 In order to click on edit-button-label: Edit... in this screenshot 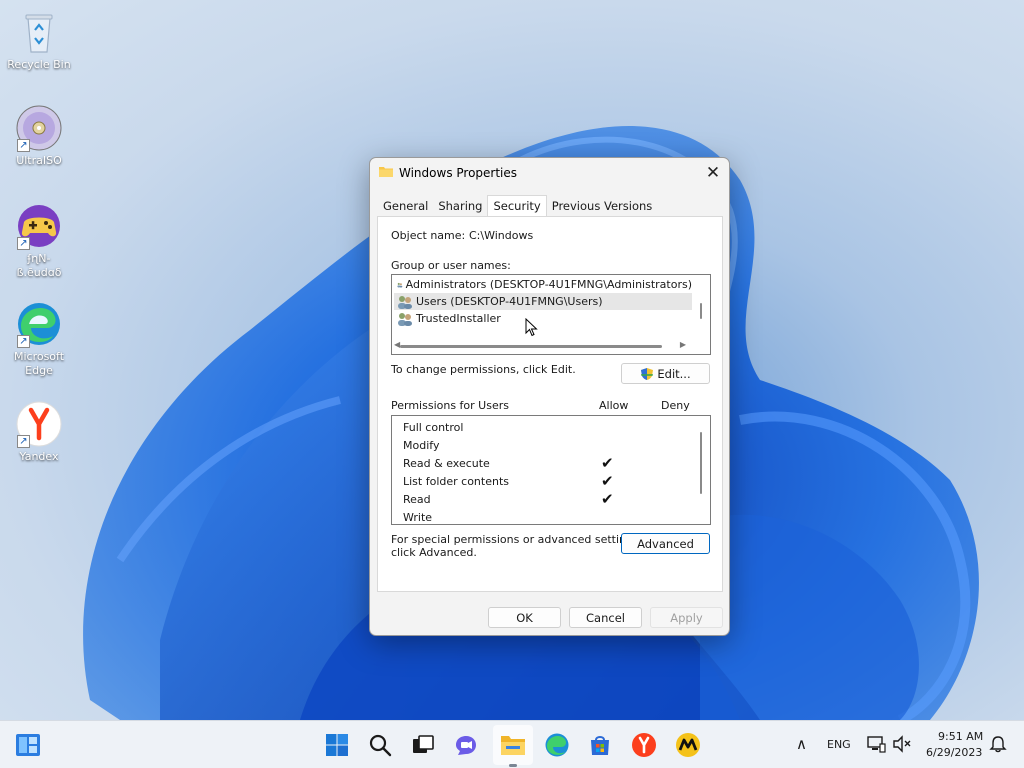, I will do `click(674, 373)`.